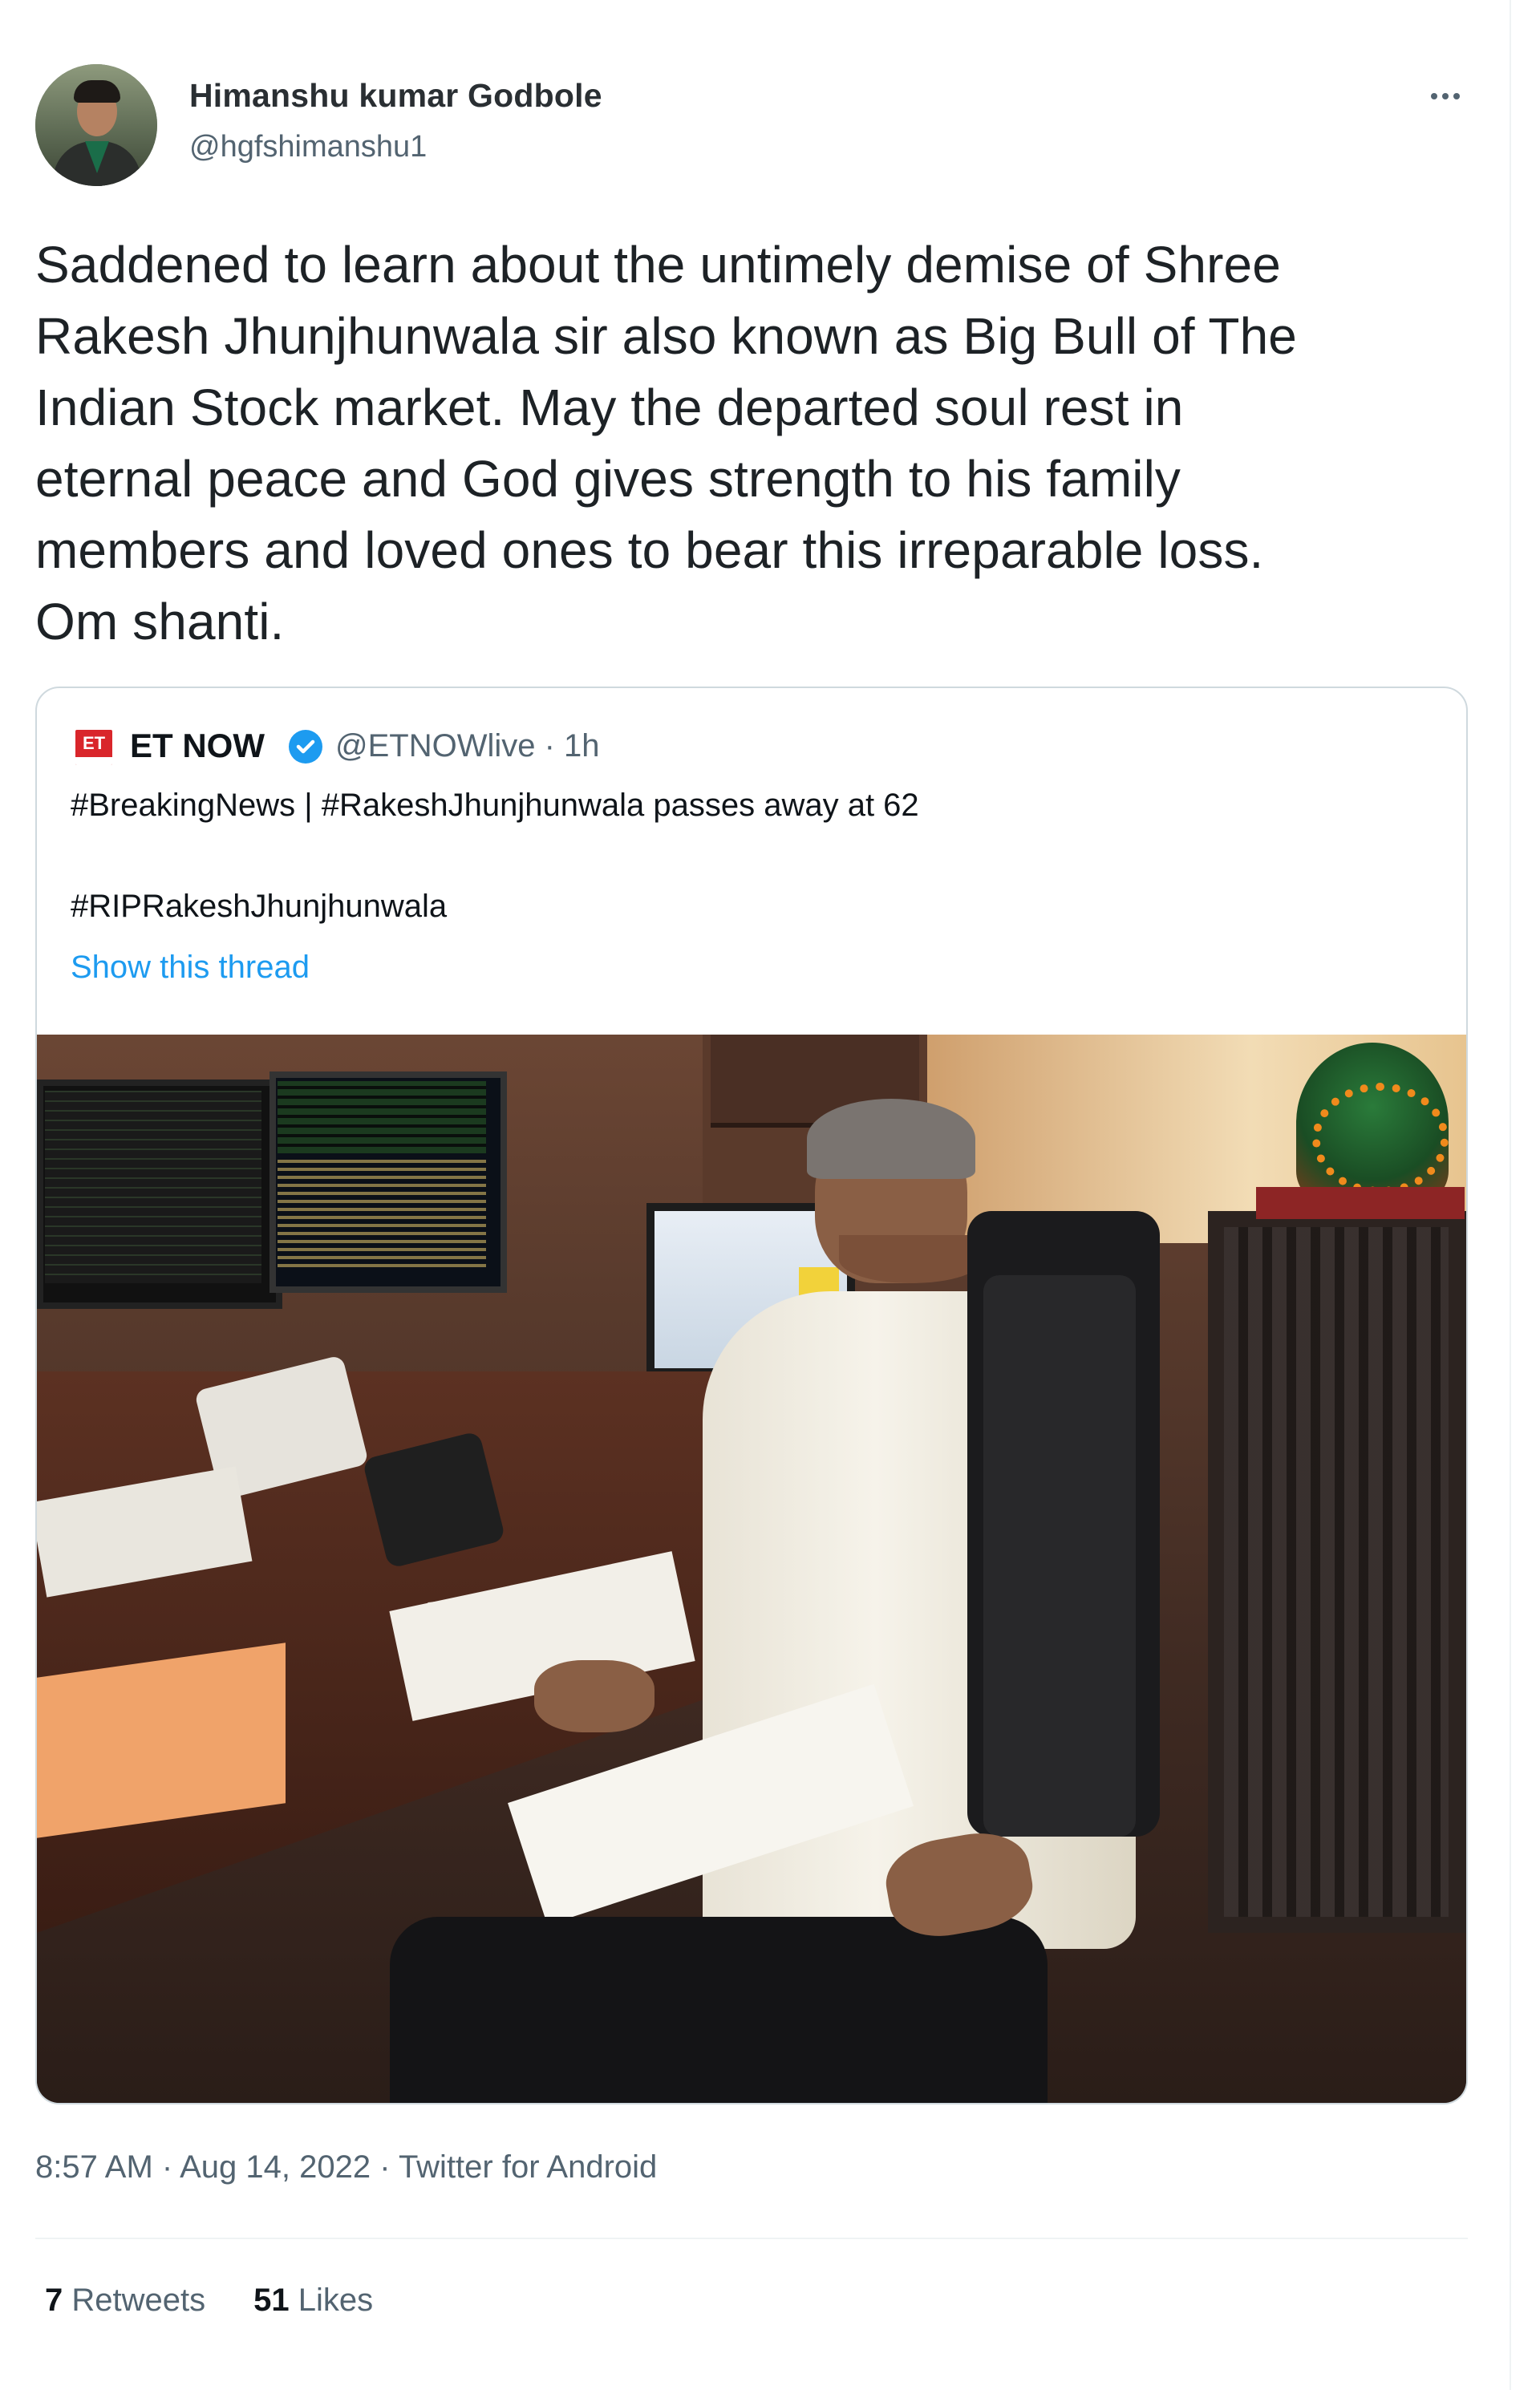 This screenshot has height=2390, width=1540. I want to click on tweet-line: Om shanti., so click(160, 621).